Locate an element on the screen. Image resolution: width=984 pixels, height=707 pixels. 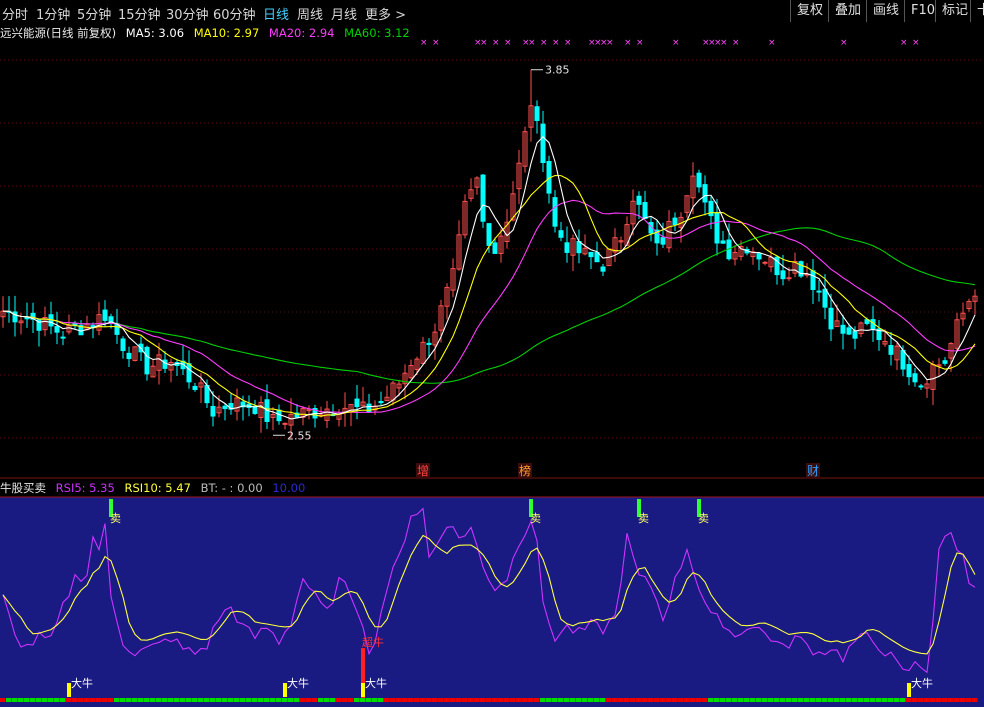
indicator-title: 牛股买卖 is located at coordinates (23, 488).